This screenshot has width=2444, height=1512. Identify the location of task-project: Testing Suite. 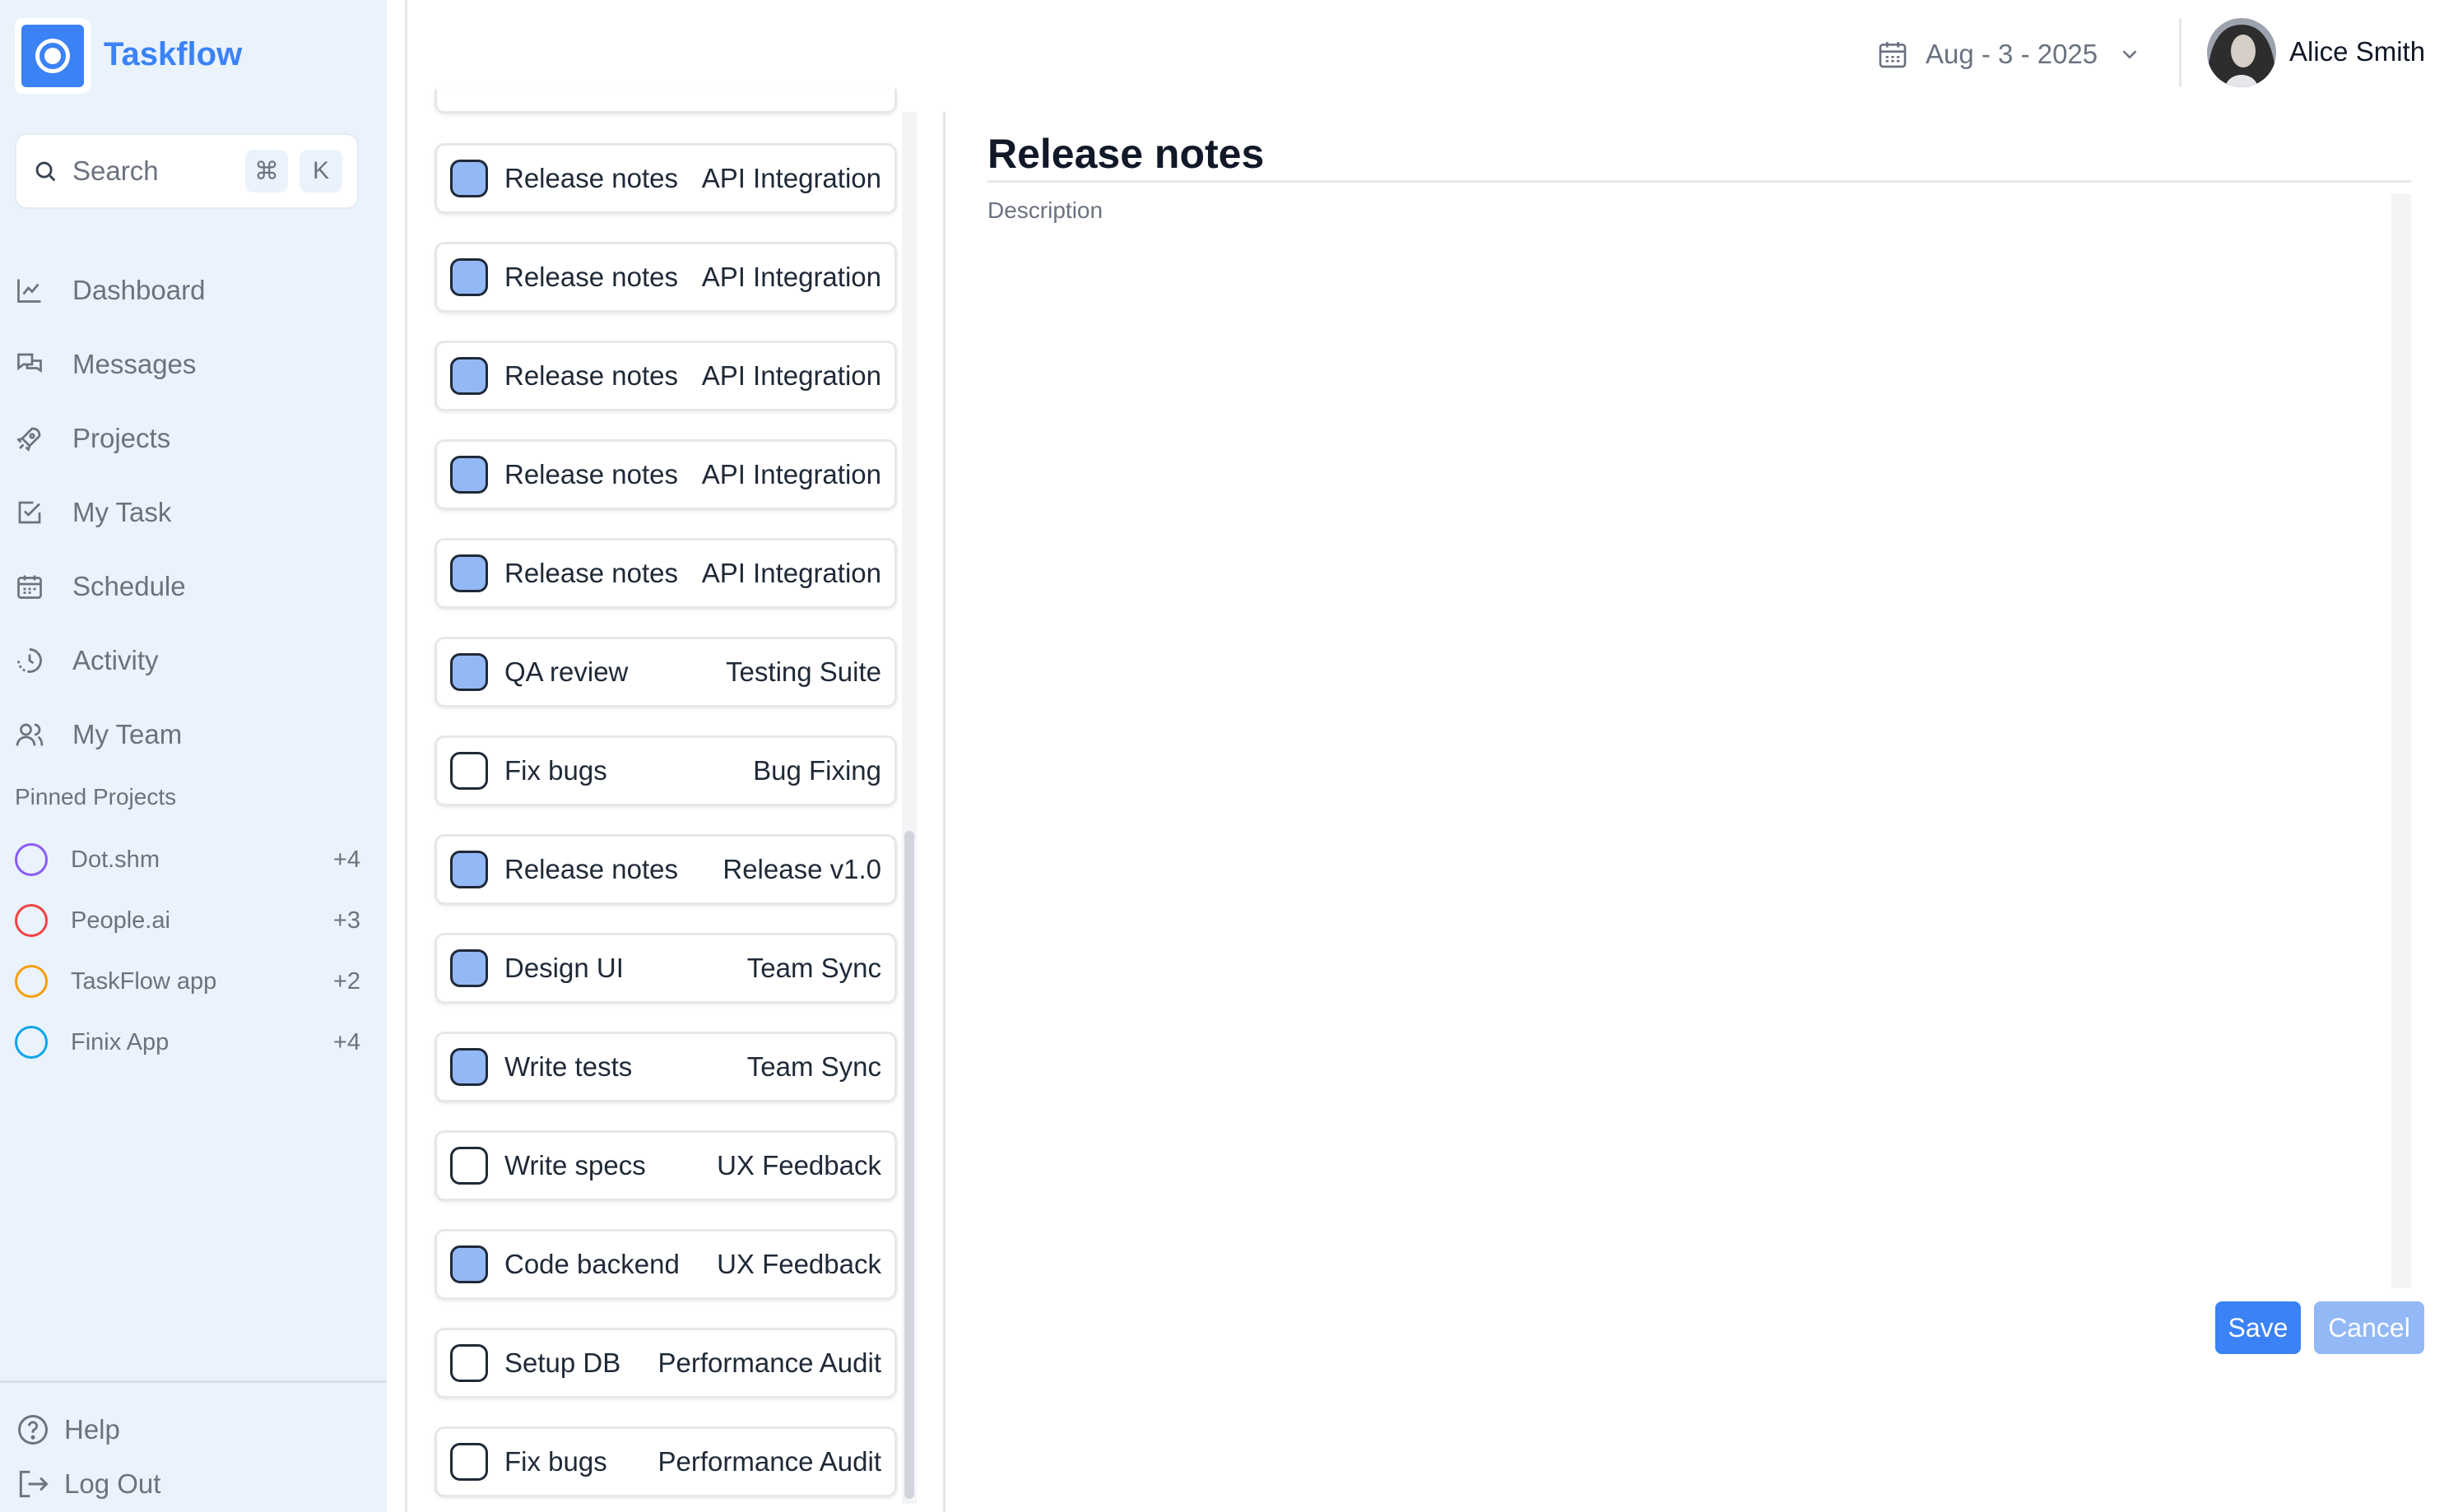
(803, 671).